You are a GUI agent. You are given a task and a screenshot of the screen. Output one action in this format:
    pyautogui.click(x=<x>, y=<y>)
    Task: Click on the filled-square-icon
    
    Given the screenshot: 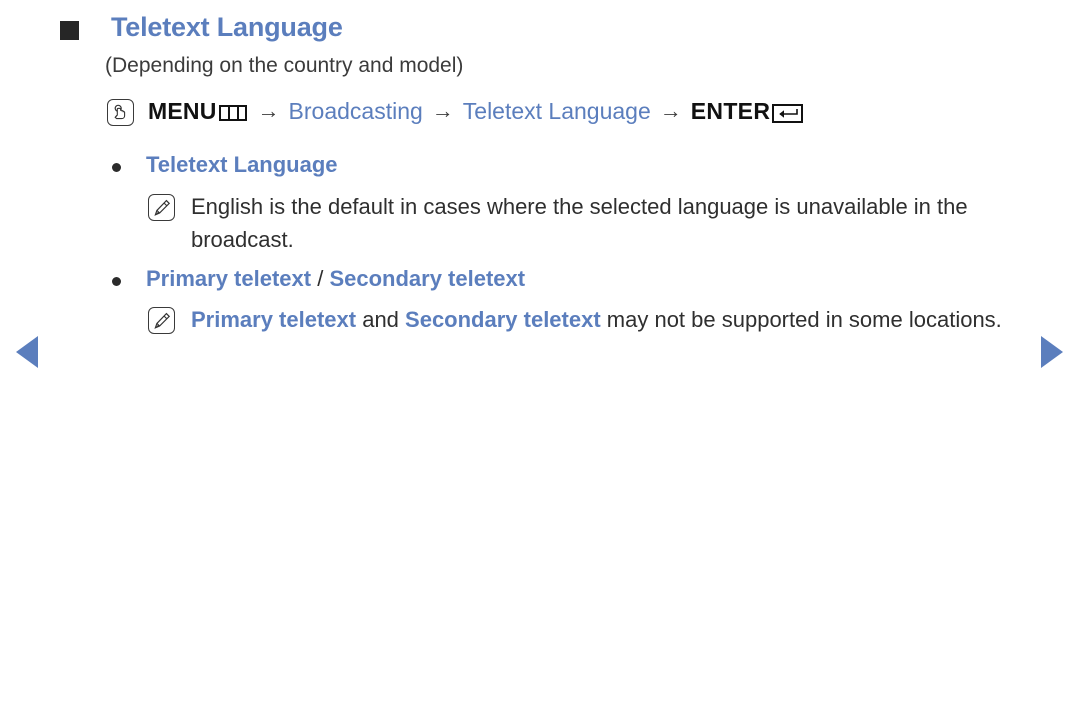 What is the action you would take?
    pyautogui.click(x=69, y=30)
    